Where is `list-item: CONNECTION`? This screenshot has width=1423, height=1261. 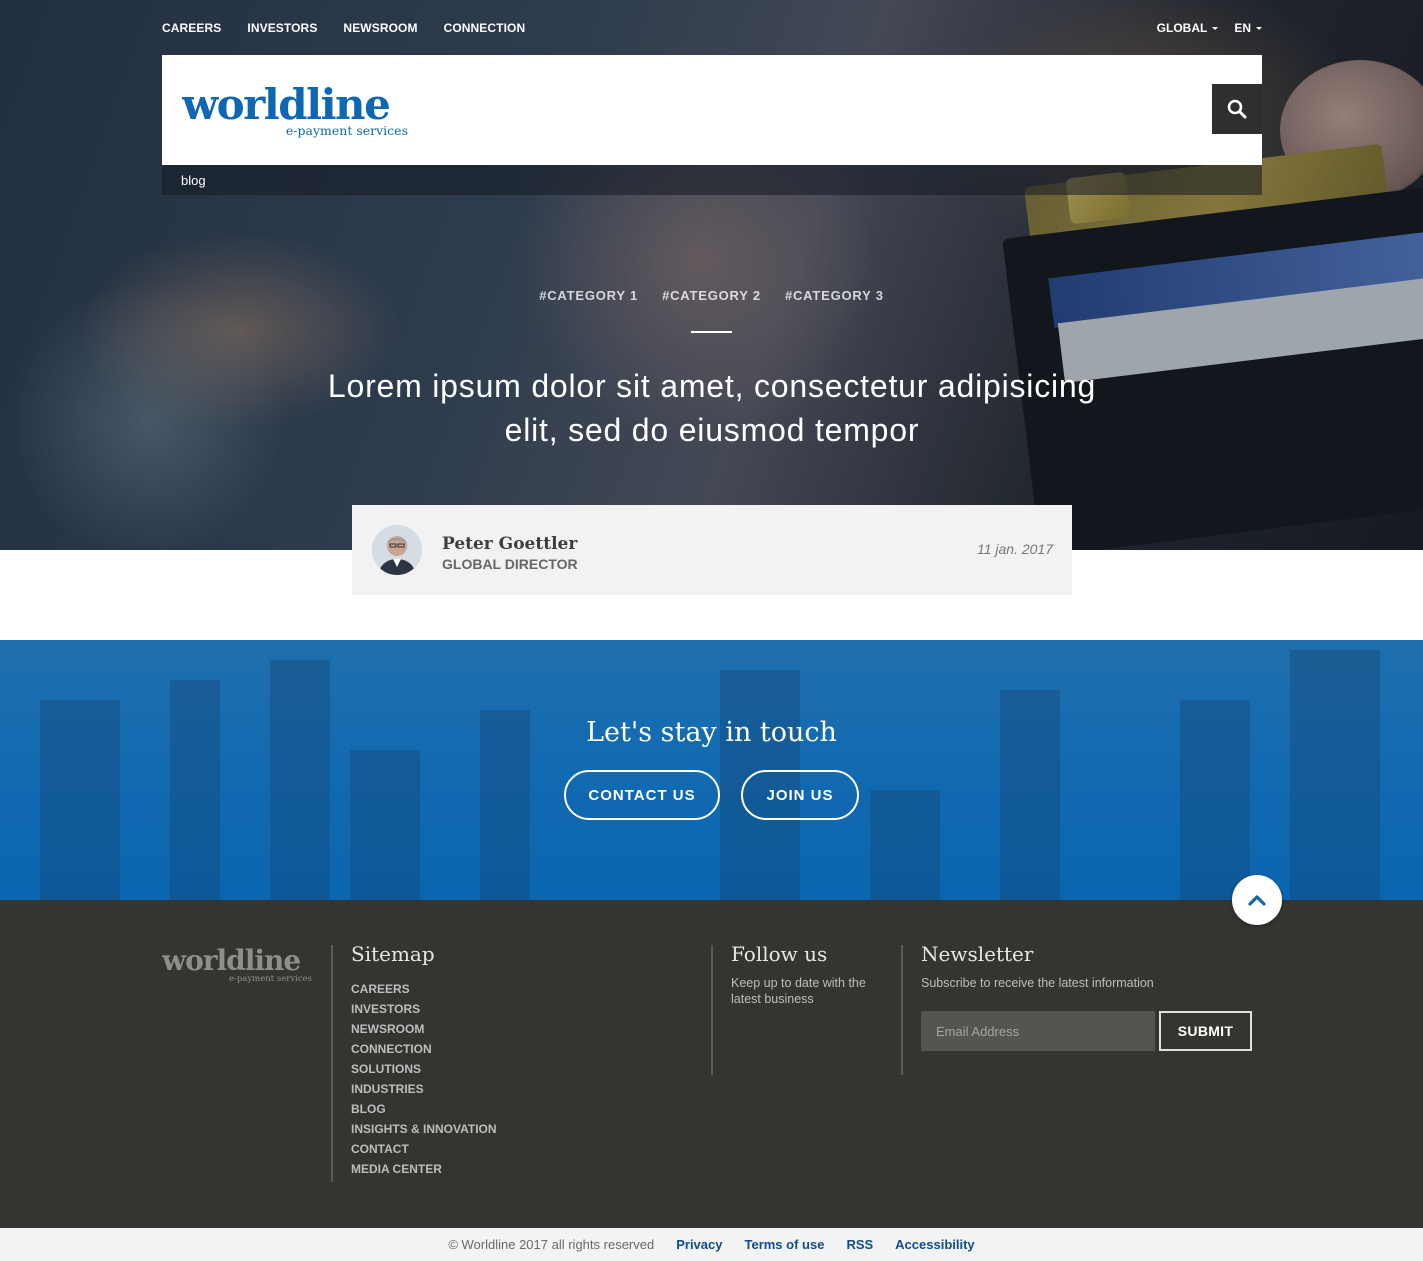 list-item: CONNECTION is located at coordinates (424, 1050).